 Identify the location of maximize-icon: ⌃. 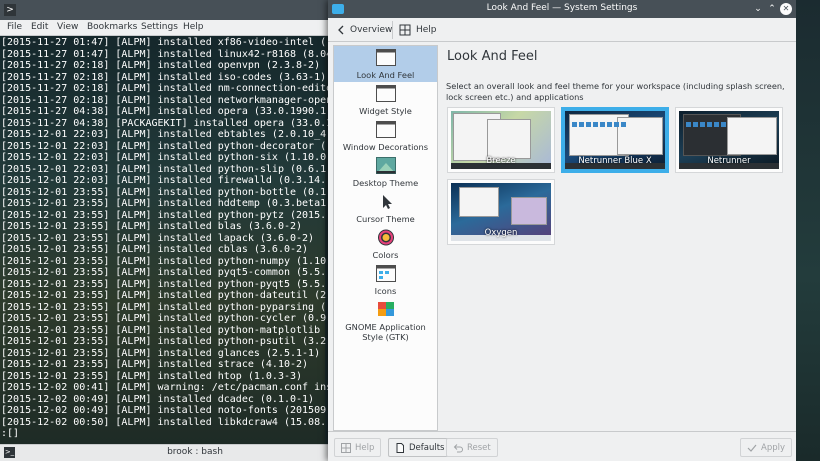
(772, 9).